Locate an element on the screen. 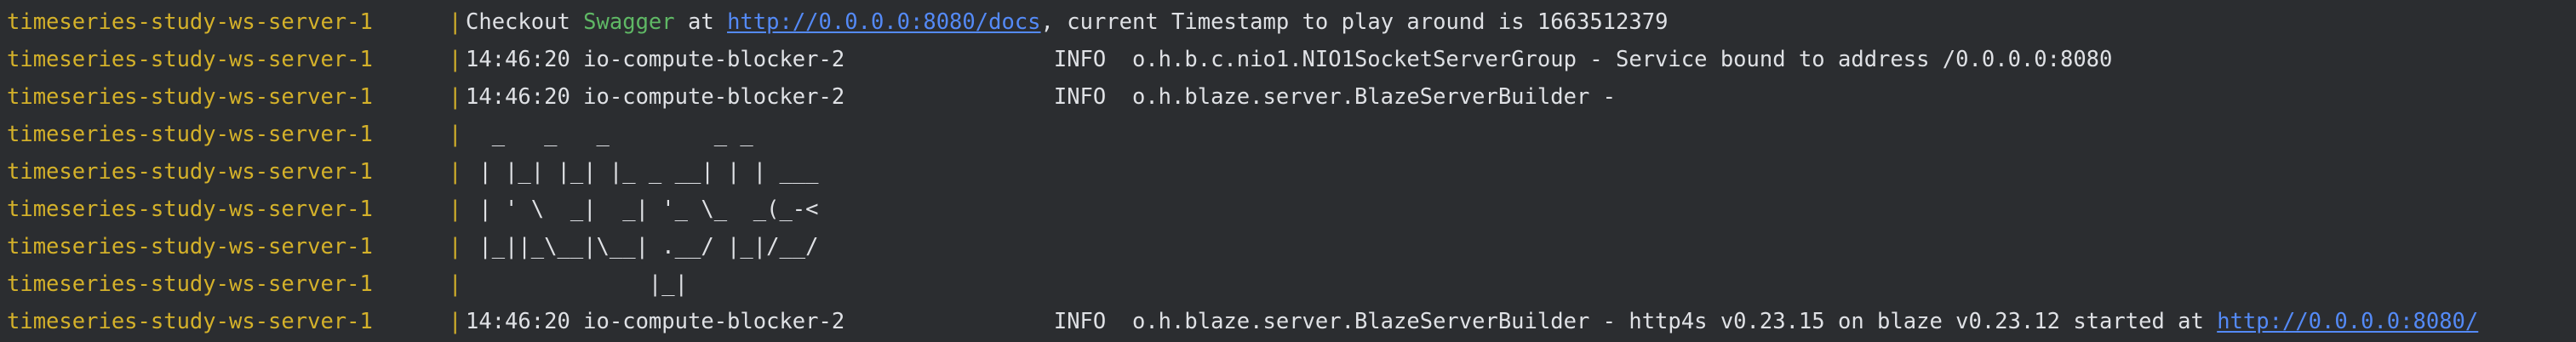 The image size is (2576, 342). log-line: timeseries-study-ws-server-1 | |_| is located at coordinates (1288, 284).